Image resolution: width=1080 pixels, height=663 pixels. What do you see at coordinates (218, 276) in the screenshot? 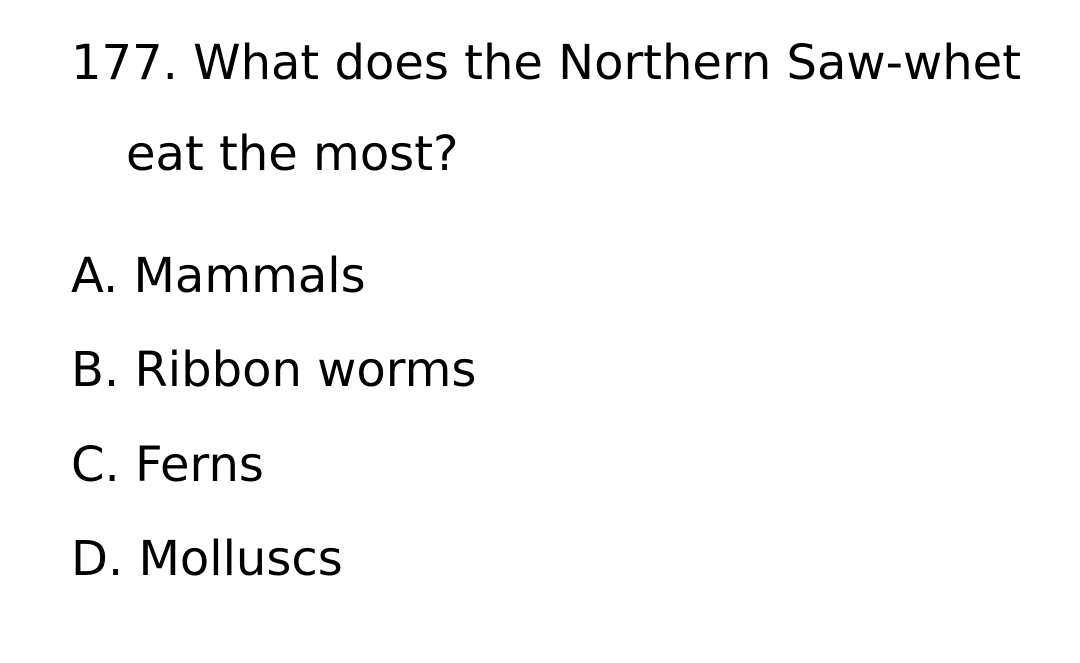
I see `option-a: A. Mammals` at bounding box center [218, 276].